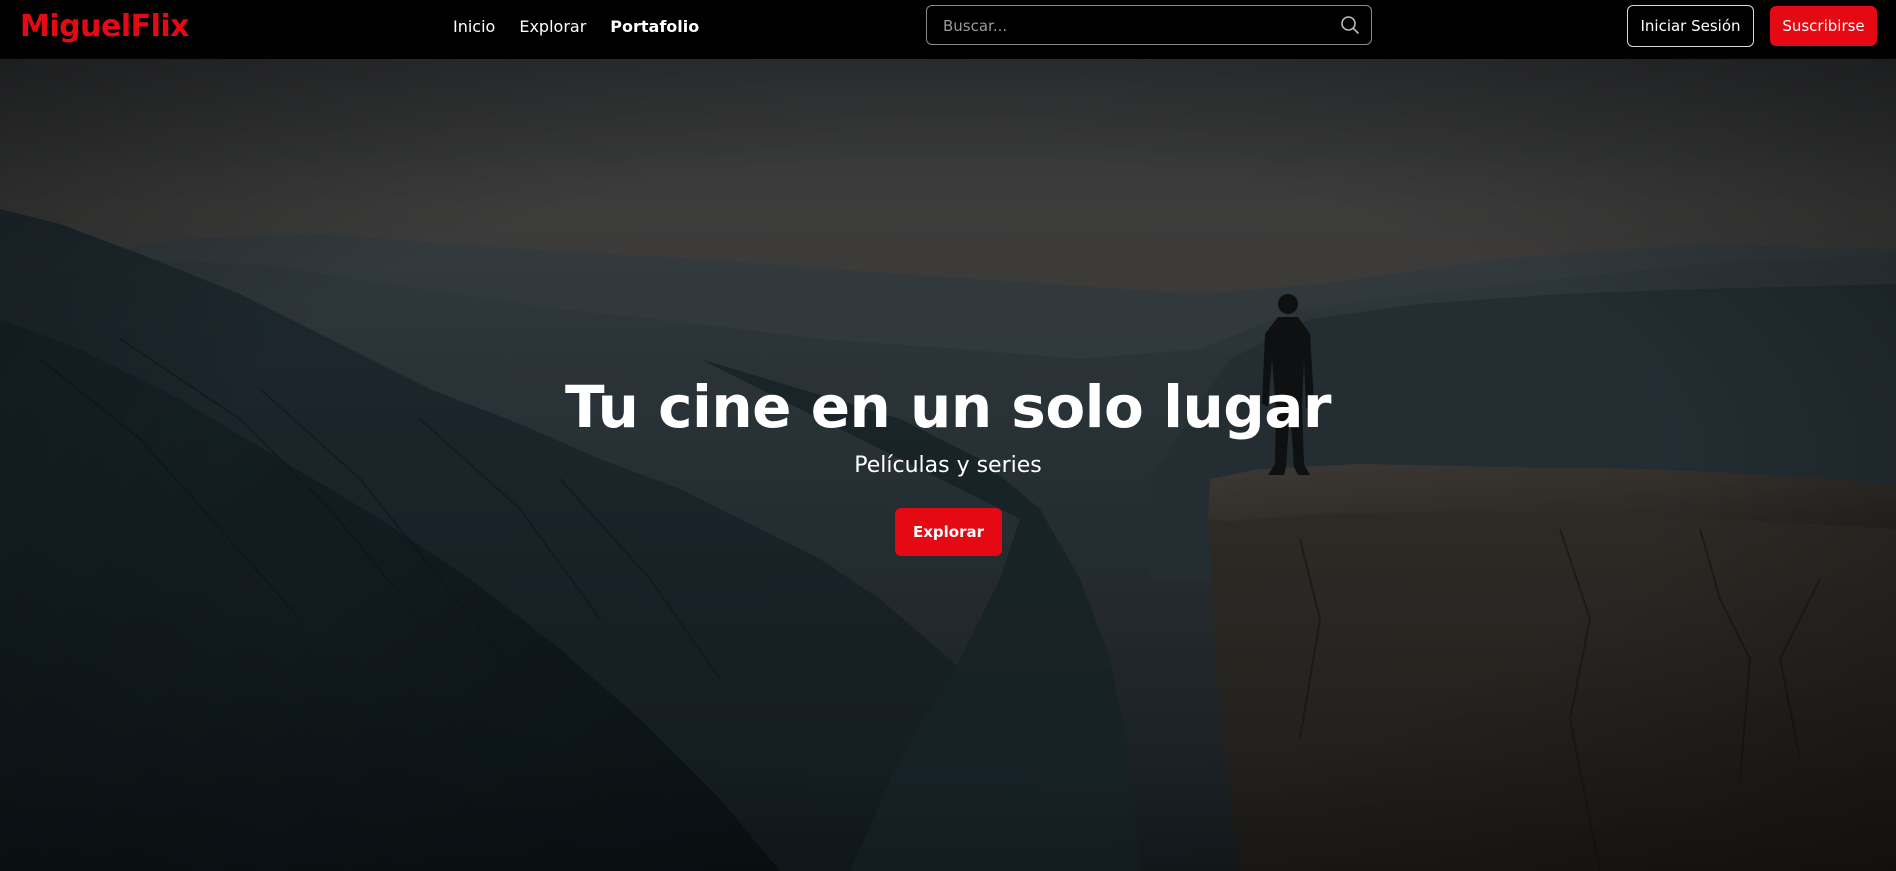 The image size is (1896, 871). What do you see at coordinates (948, 532) in the screenshot?
I see `explore-button: Explorar` at bounding box center [948, 532].